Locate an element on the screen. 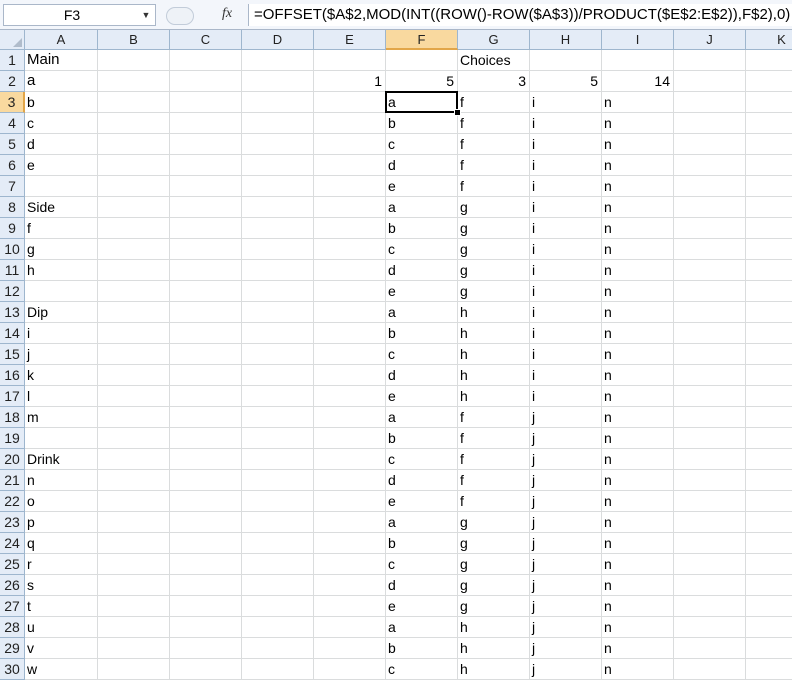  cell-h5: i is located at coordinates (566, 144).